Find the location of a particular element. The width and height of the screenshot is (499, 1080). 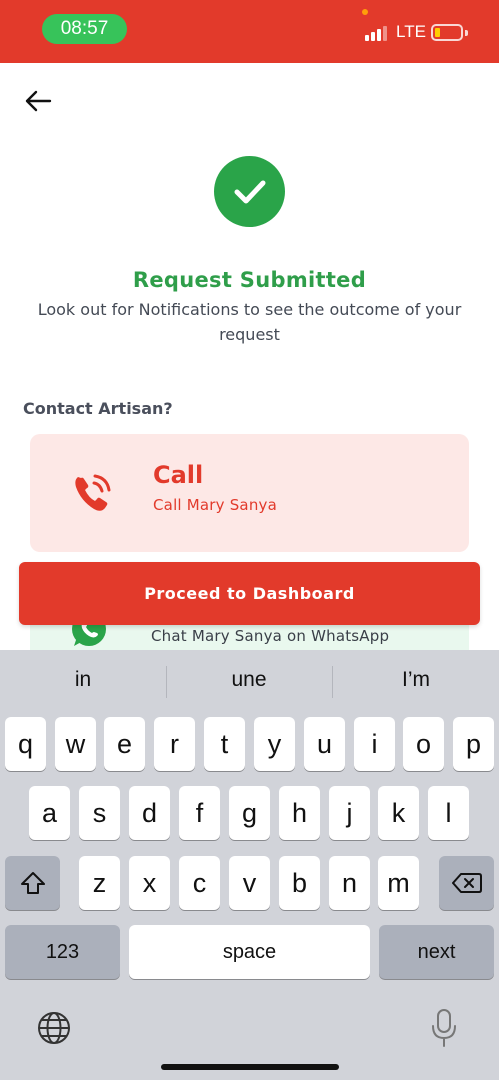

key-o: o is located at coordinates (423, 744).